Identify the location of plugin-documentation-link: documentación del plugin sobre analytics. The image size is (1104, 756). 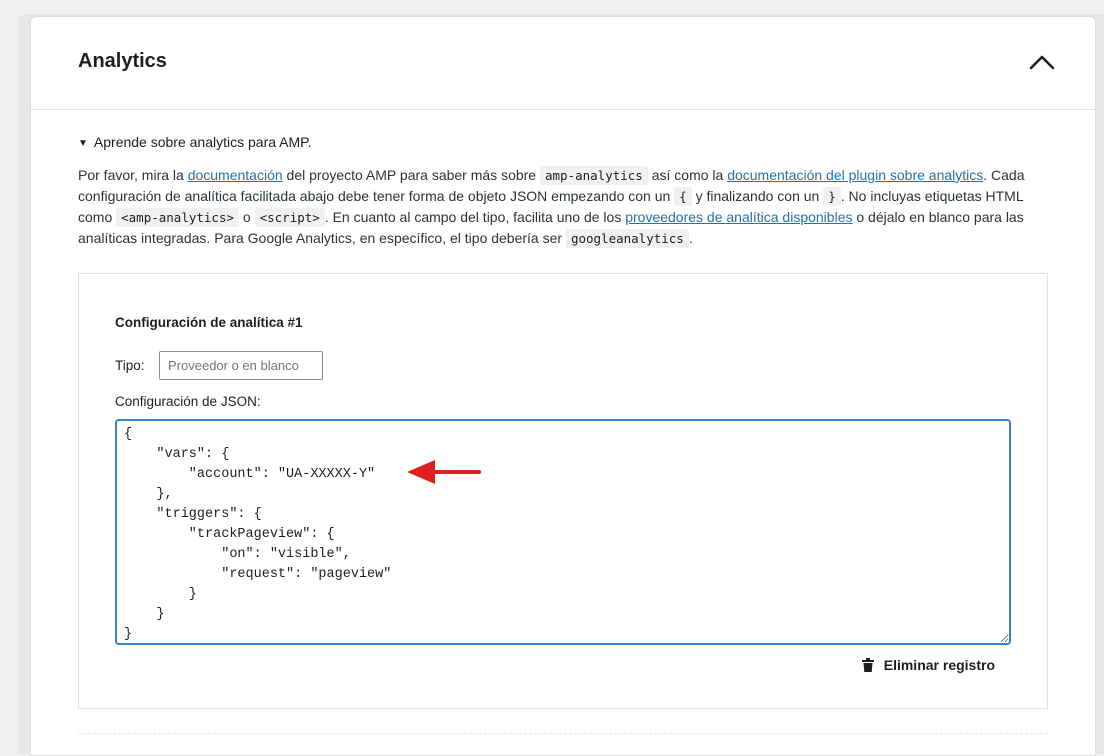
(855, 175).